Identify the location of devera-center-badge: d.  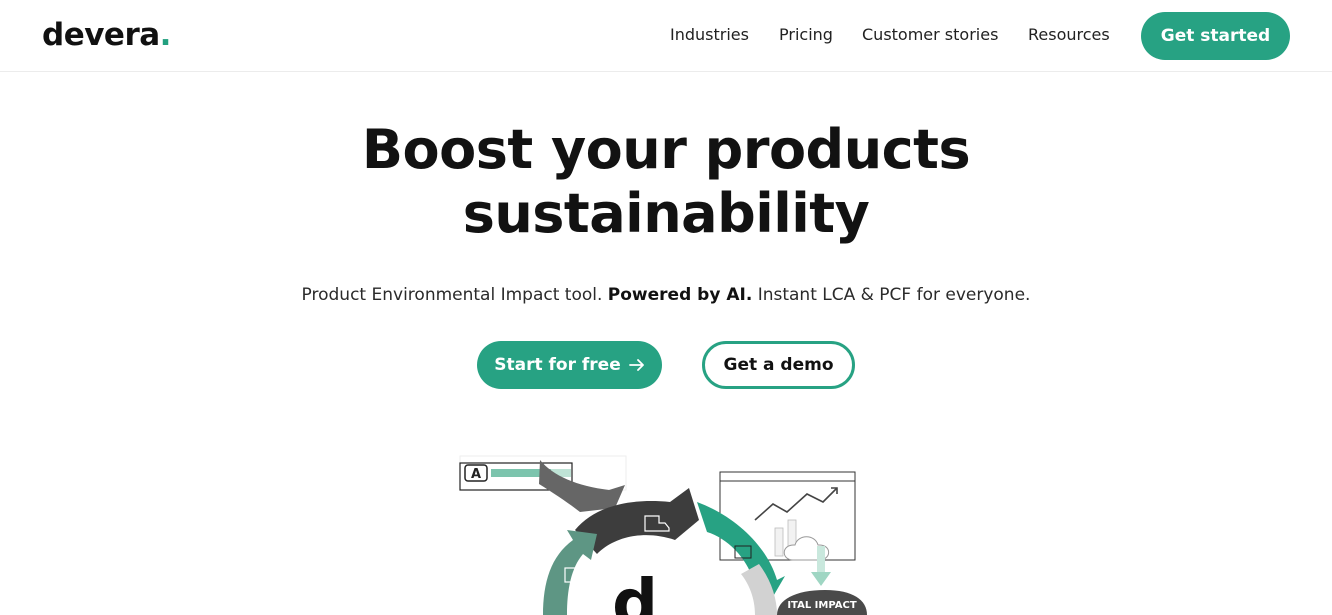
(635, 591).